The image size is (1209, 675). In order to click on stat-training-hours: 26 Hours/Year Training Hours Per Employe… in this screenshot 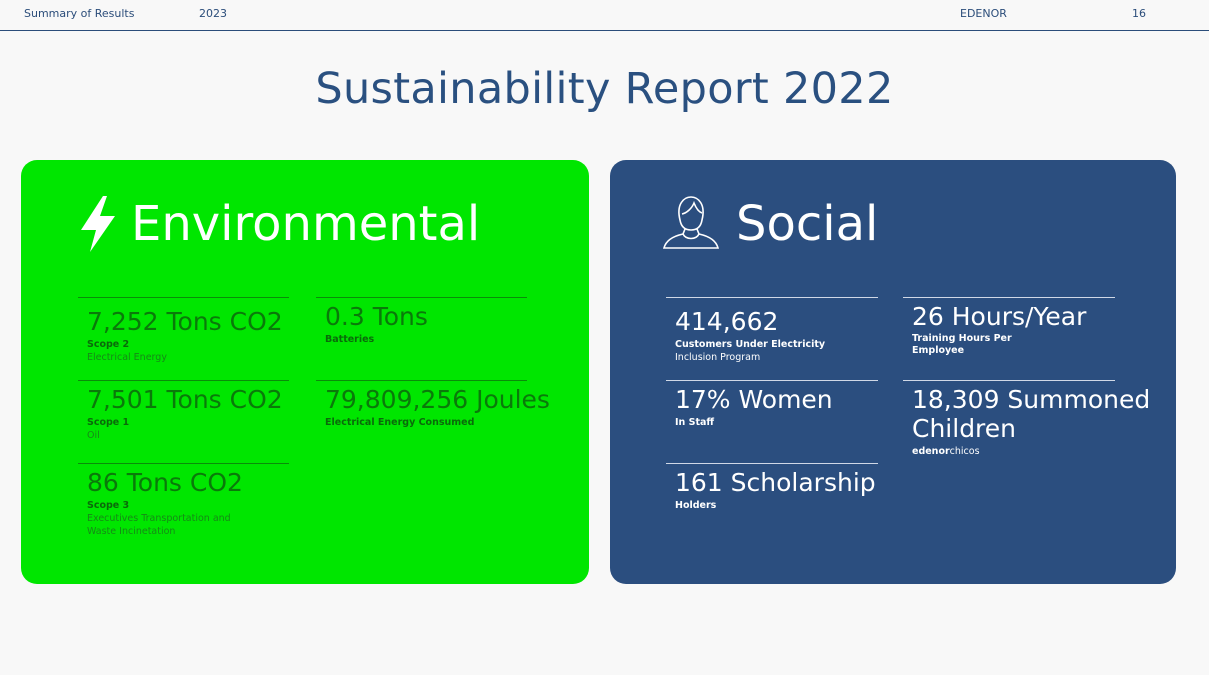, I will do `click(1009, 327)`.